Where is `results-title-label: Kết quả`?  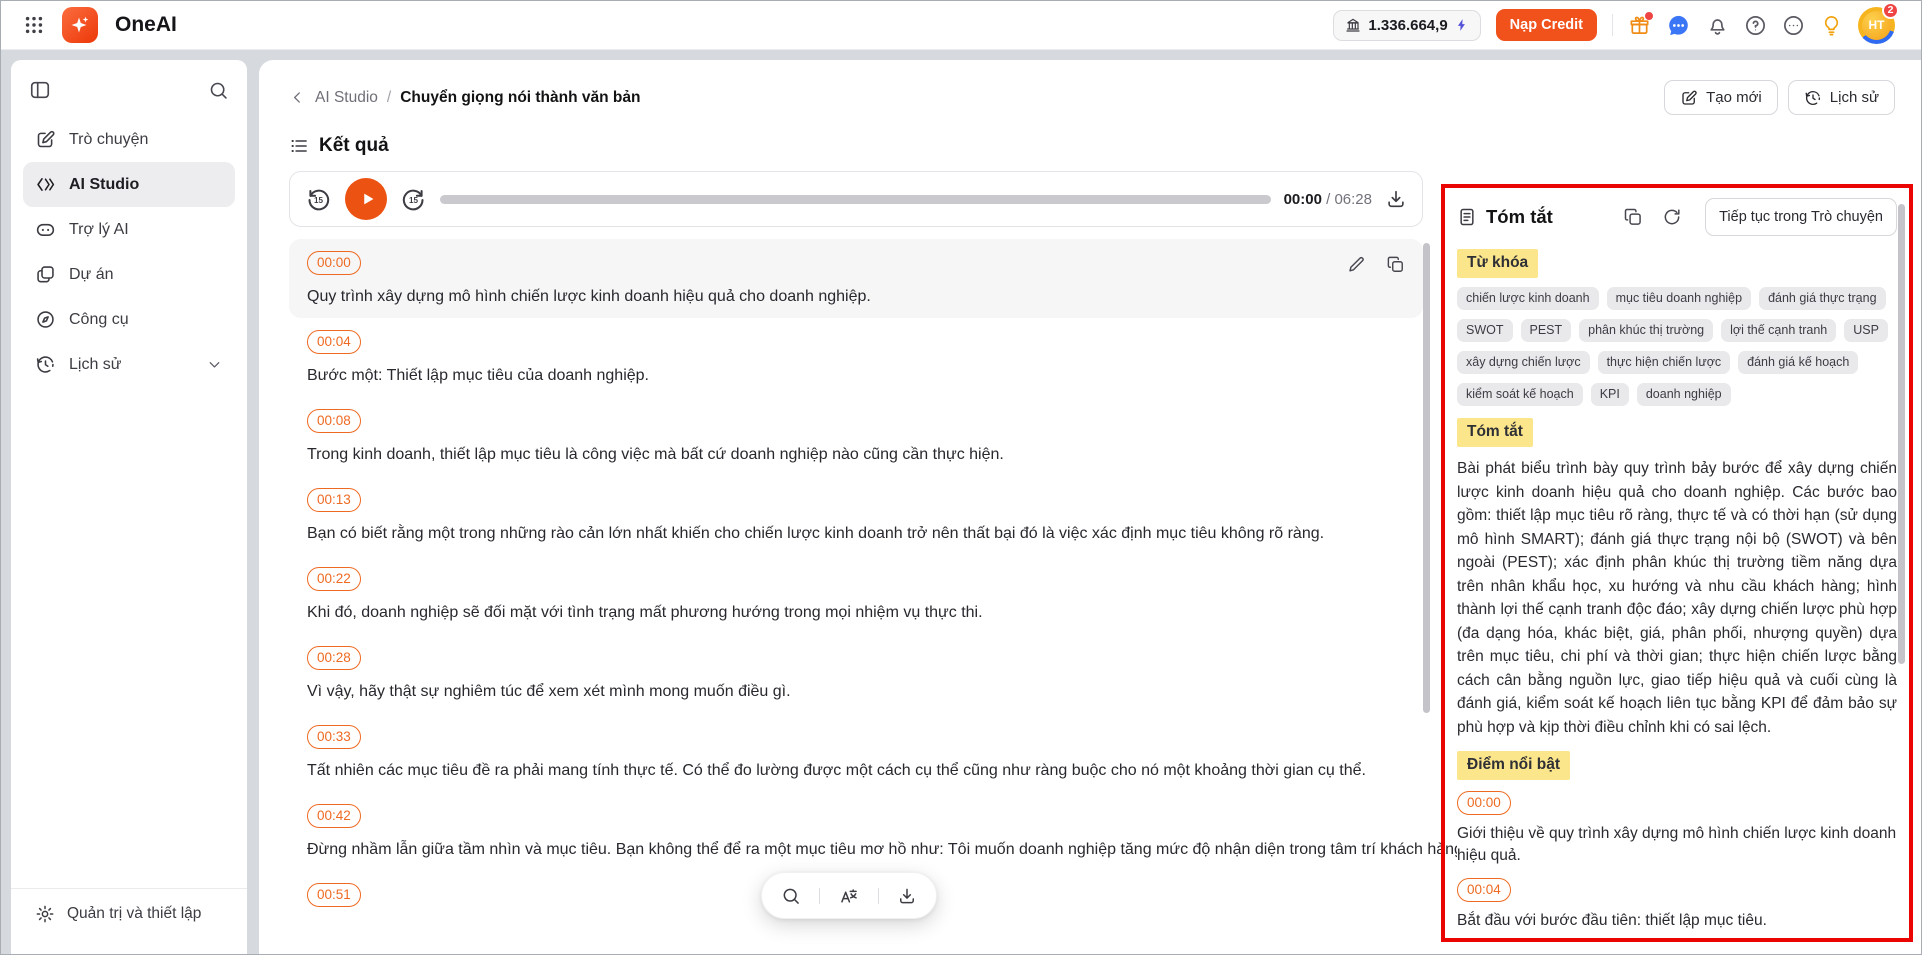
results-title-label: Kết quả is located at coordinates (354, 145).